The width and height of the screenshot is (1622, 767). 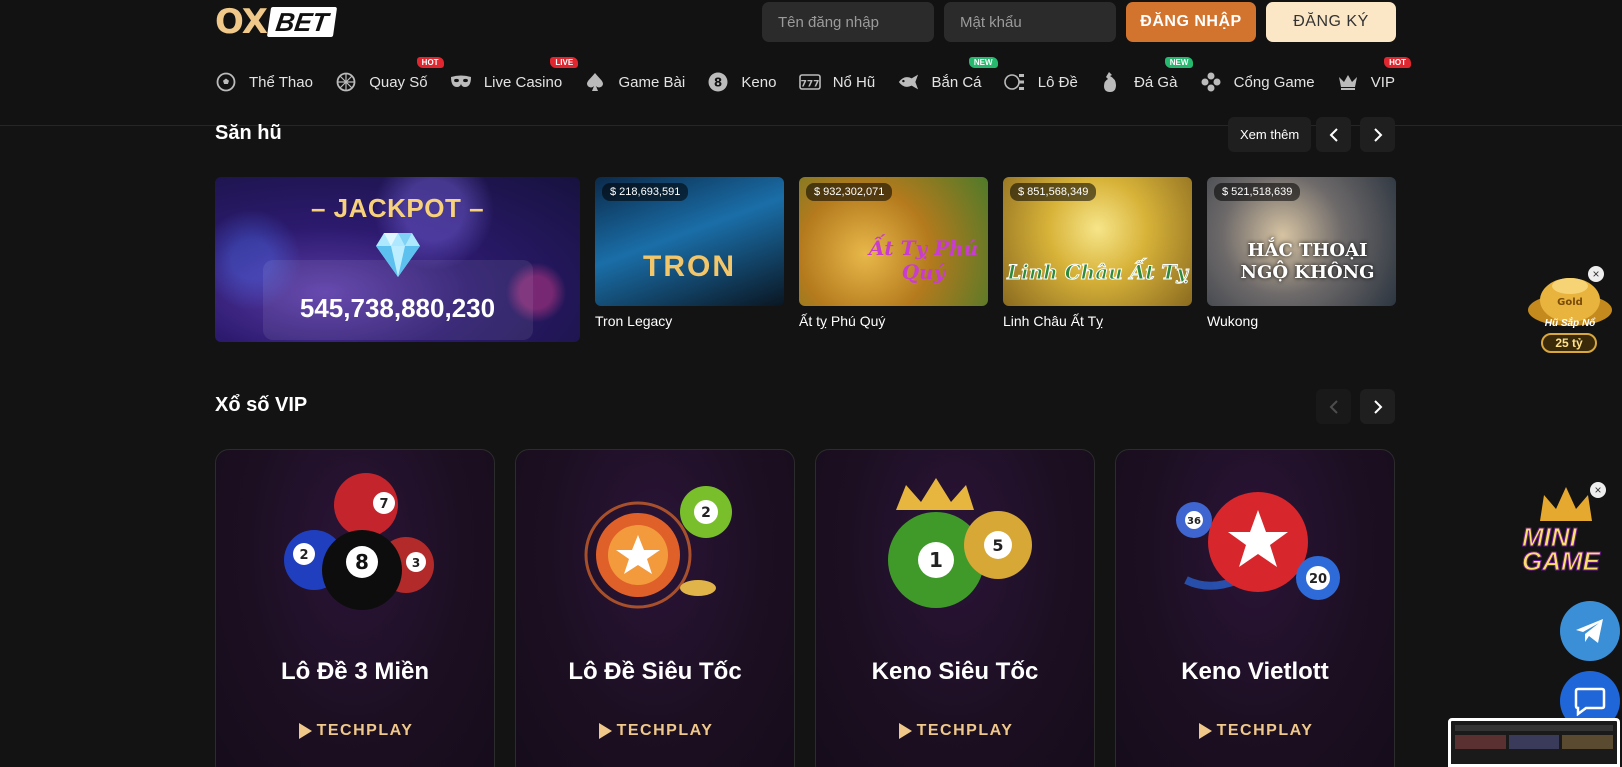 I want to click on mini-game-widget: MINI GAME, so click(x=1567, y=530).